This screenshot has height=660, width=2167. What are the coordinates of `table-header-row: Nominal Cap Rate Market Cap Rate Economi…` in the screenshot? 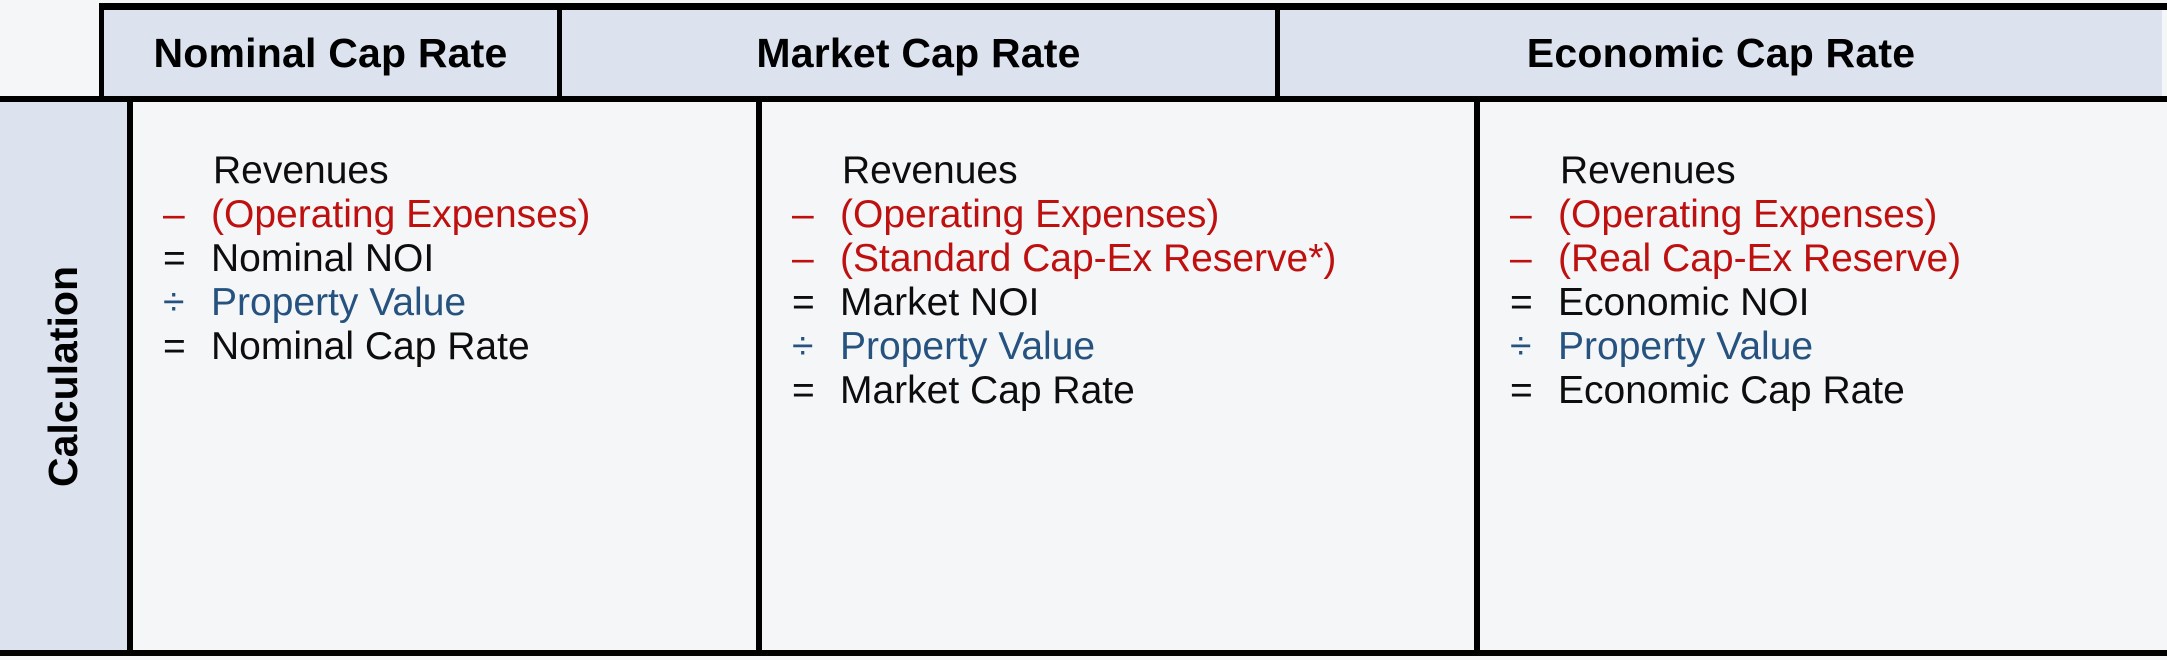 It's located at (1133, 49).